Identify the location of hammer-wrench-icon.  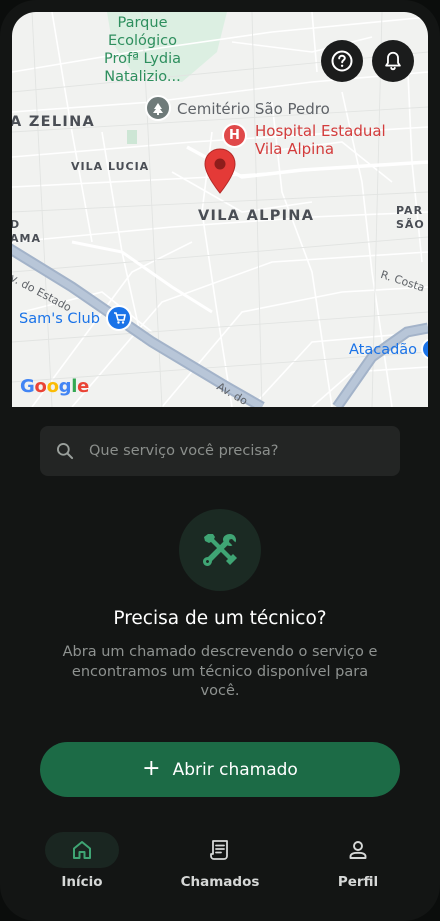
(220, 550).